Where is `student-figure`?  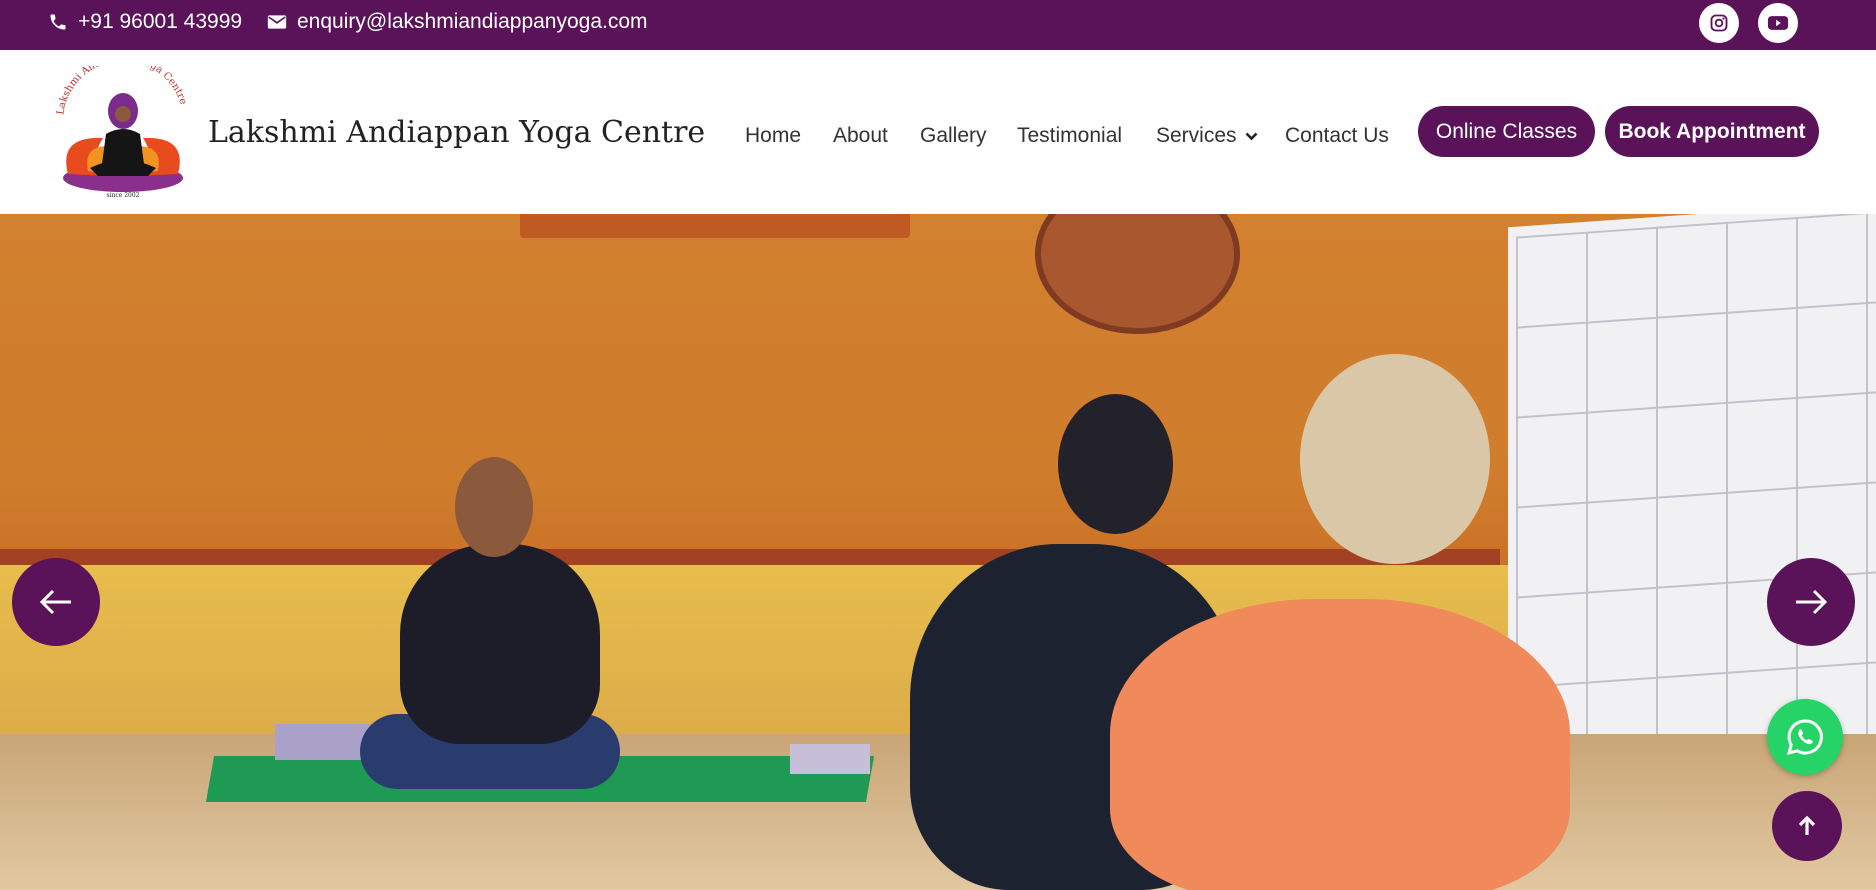 student-figure is located at coordinates (1340, 744).